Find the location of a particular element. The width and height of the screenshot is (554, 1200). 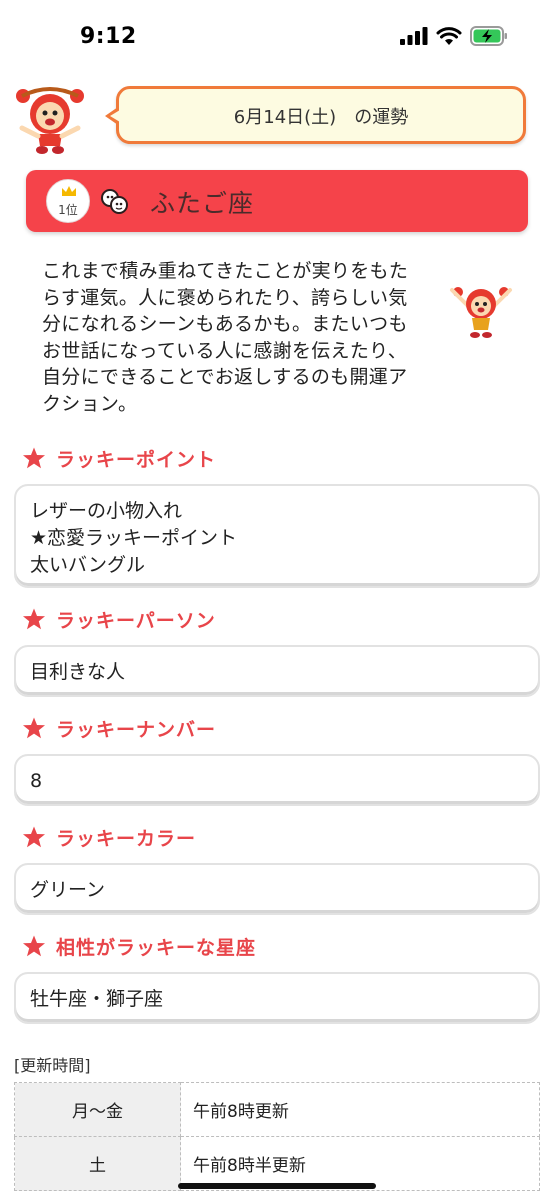

lucky-number-box: 8 is located at coordinates (277, 780).